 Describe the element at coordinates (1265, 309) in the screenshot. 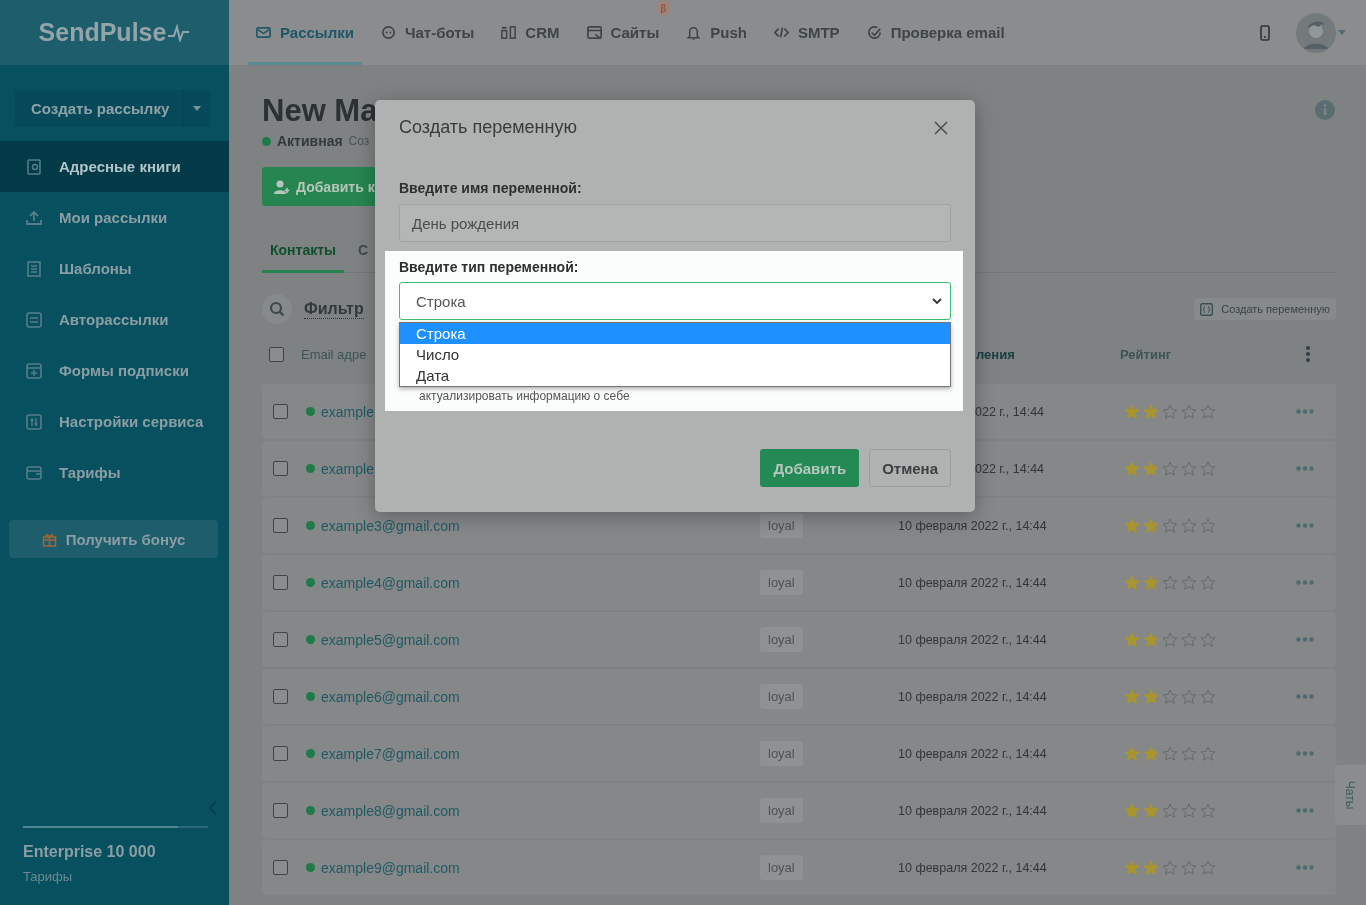

I see `create-variable-button: Создать переменную` at that location.